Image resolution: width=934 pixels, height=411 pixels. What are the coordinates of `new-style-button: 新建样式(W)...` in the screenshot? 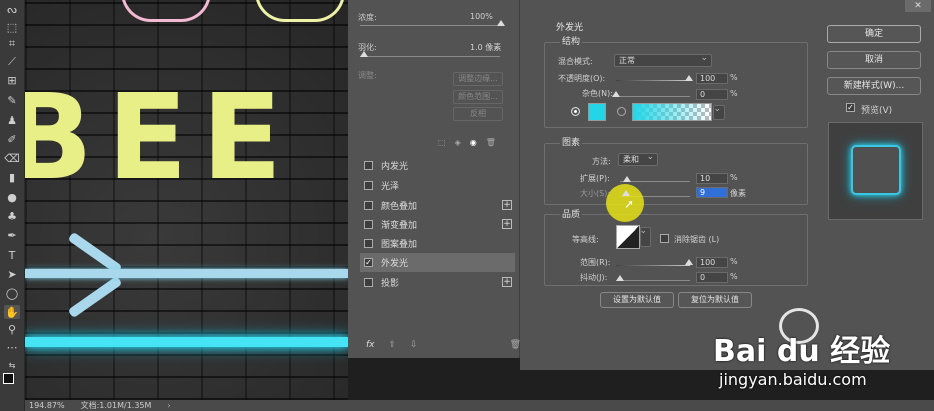 It's located at (874, 86).